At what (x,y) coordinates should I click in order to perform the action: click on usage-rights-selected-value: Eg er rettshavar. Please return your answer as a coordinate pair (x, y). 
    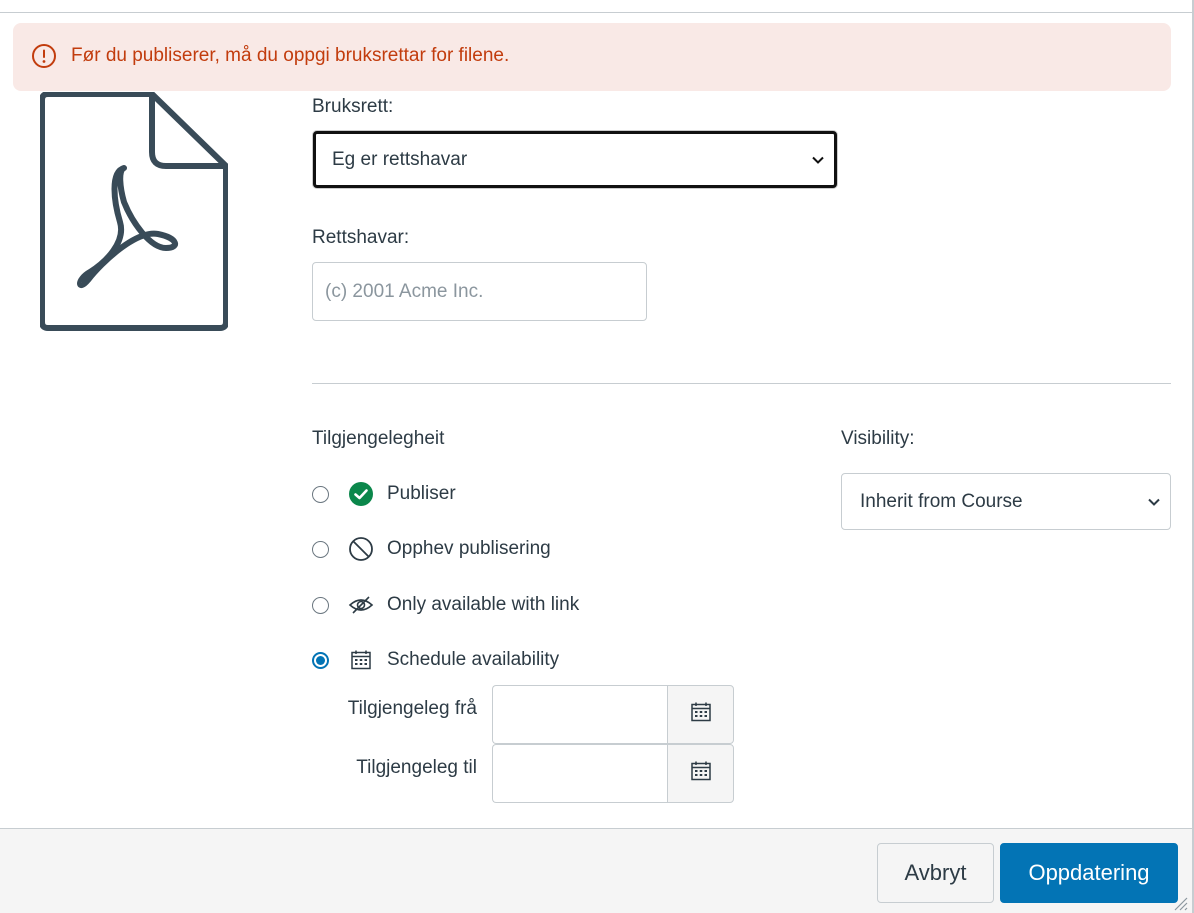
    Looking at the image, I should click on (400, 159).